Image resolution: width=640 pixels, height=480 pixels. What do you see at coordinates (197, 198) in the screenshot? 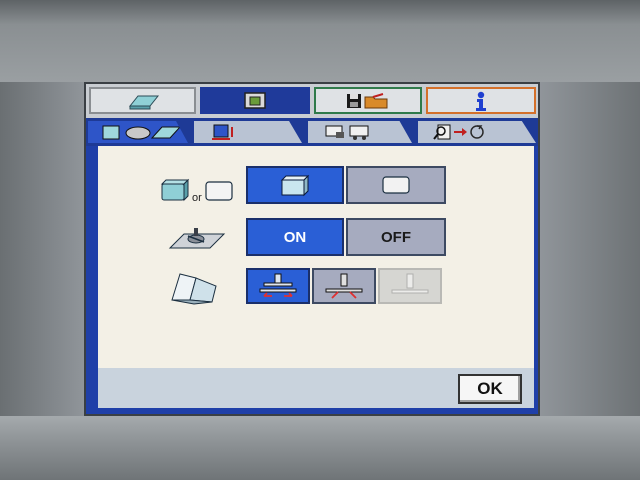
I see `or-label: or` at bounding box center [197, 198].